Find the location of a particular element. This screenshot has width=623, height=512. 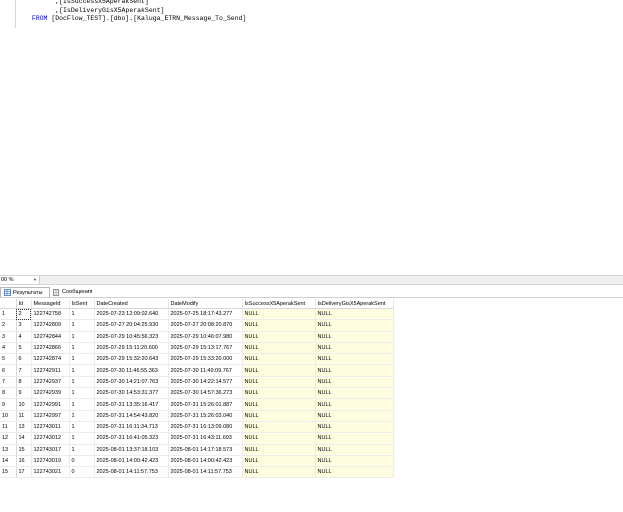

table-cell: 2025-07-23 12:09:02.640 is located at coordinates (131, 314).